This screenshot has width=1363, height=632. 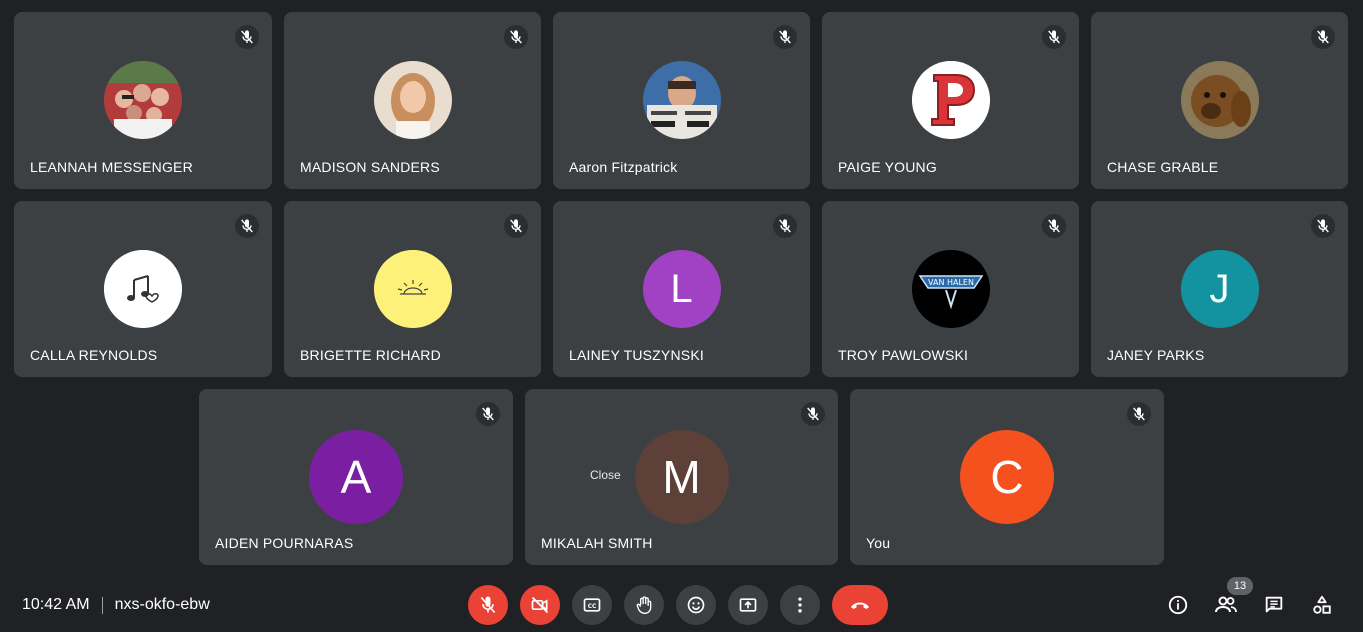 I want to click on participant-name: MIKALAH SMITH, so click(x=597, y=543).